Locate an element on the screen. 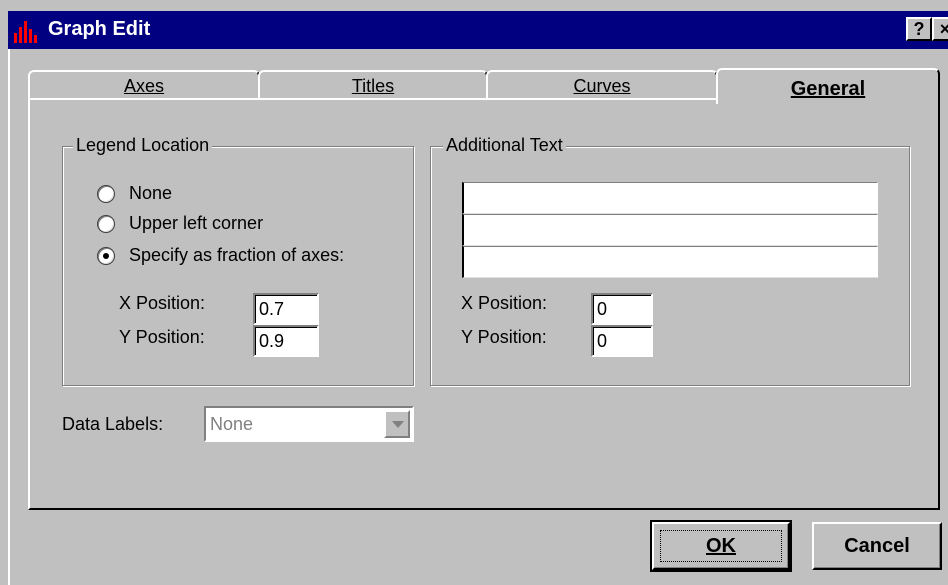  window-edge is located at coordinates (9, 317).